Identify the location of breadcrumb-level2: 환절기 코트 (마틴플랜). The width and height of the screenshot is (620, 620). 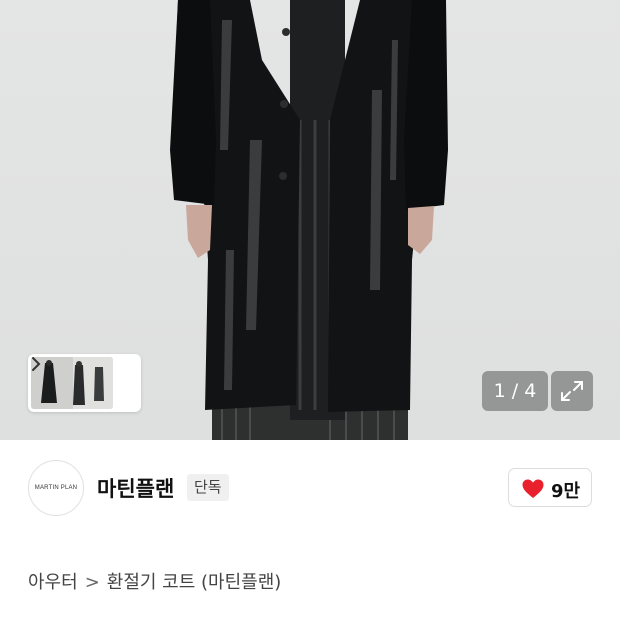
(194, 582).